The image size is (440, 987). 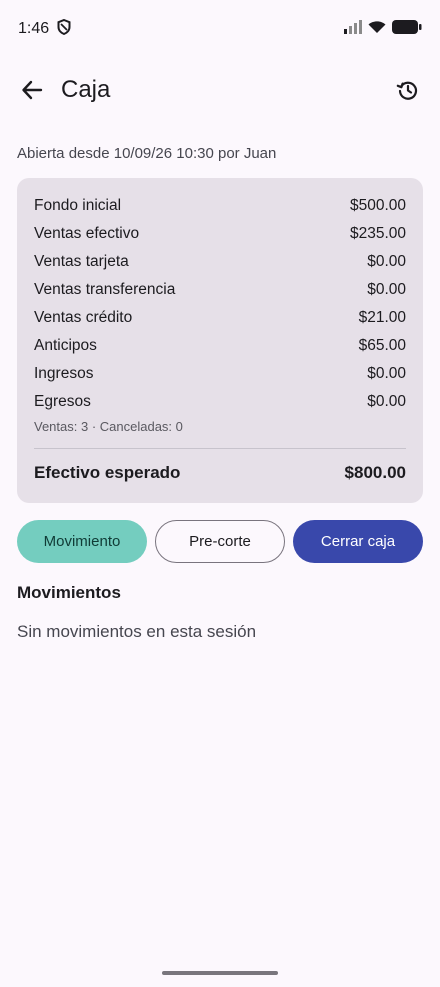 I want to click on summary-row-label: Ventas transferencia, so click(x=105, y=289).